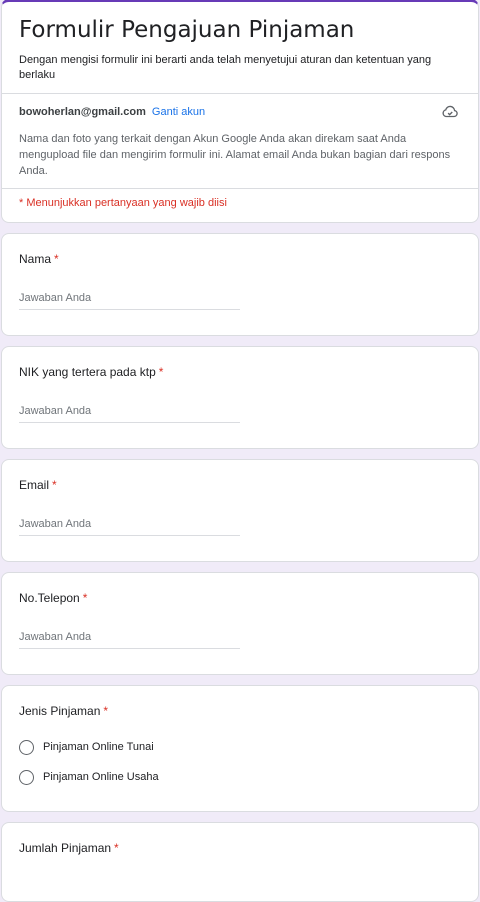  I want to click on nama-input: Jawaban Anda, so click(129, 301).